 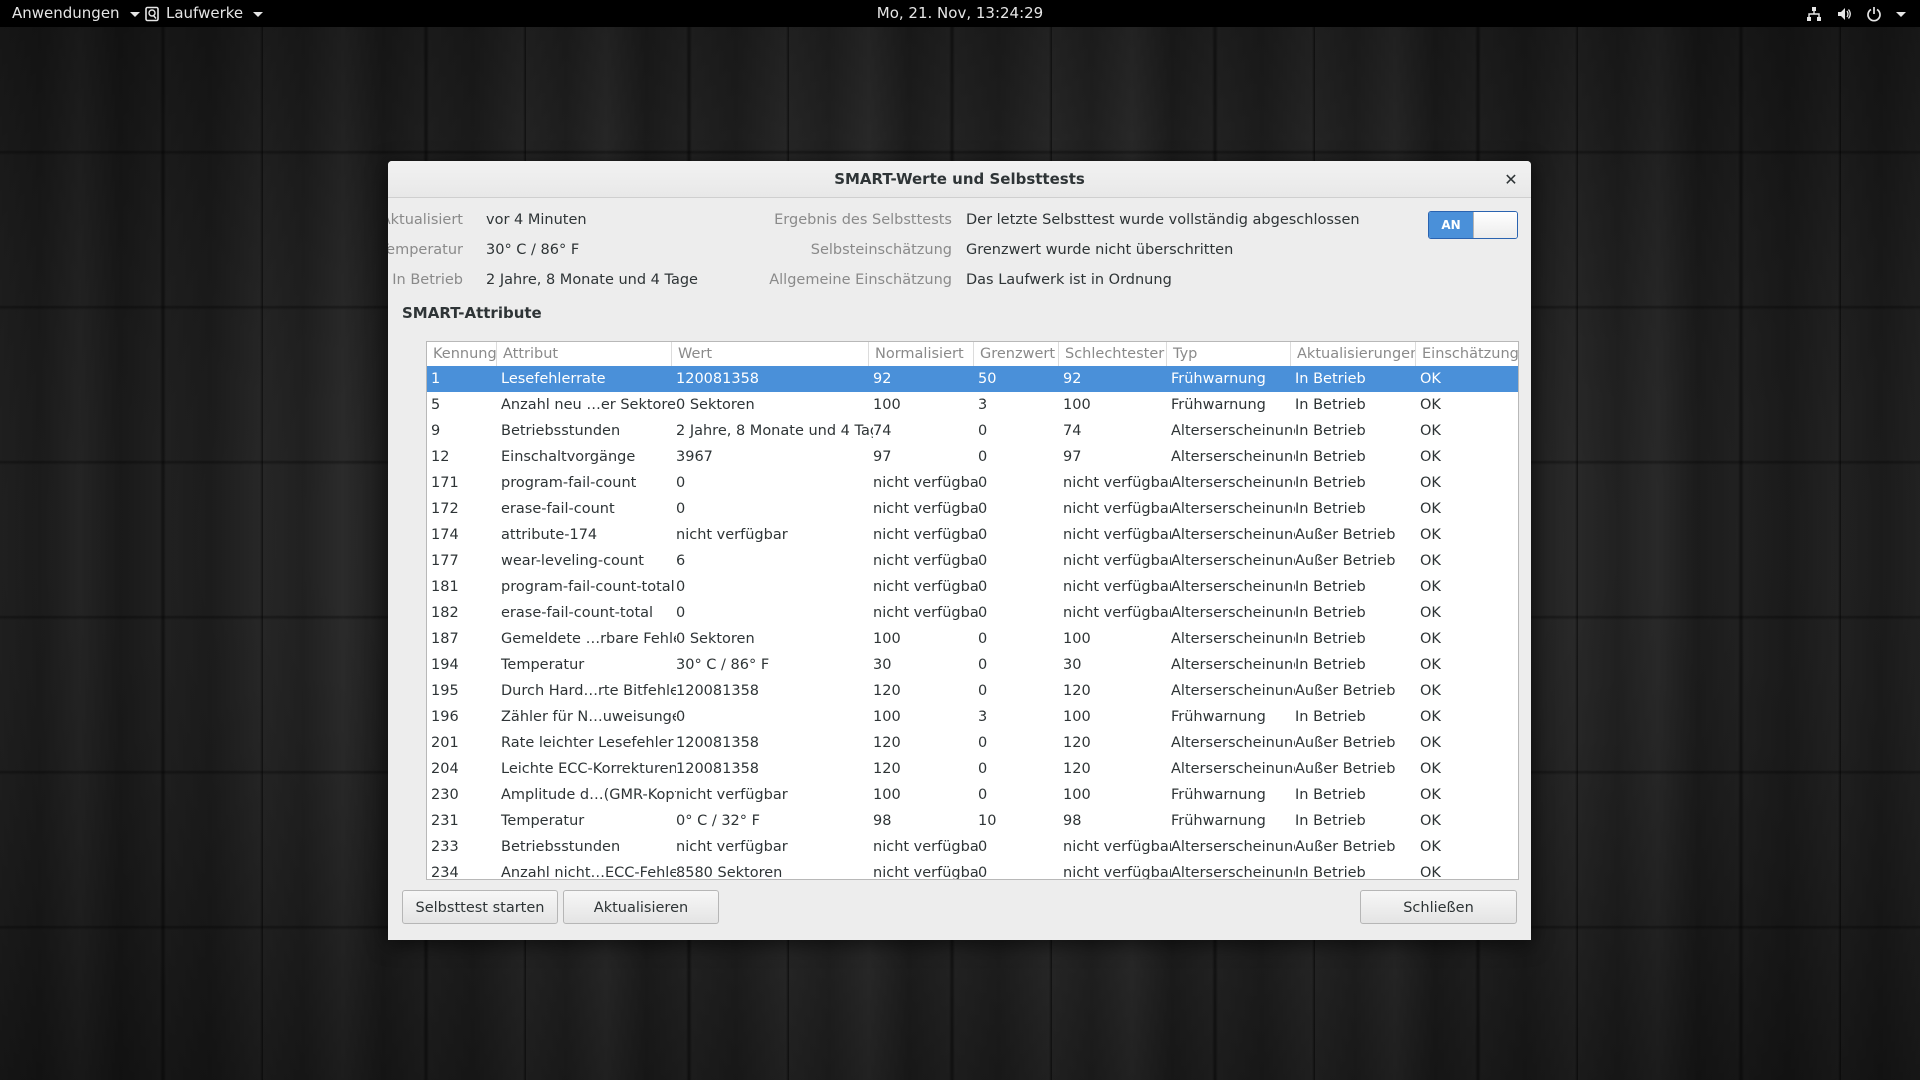 What do you see at coordinates (588, 691) in the screenshot?
I see `cell-attribute: Durch Hard…rte Bitfehler` at bounding box center [588, 691].